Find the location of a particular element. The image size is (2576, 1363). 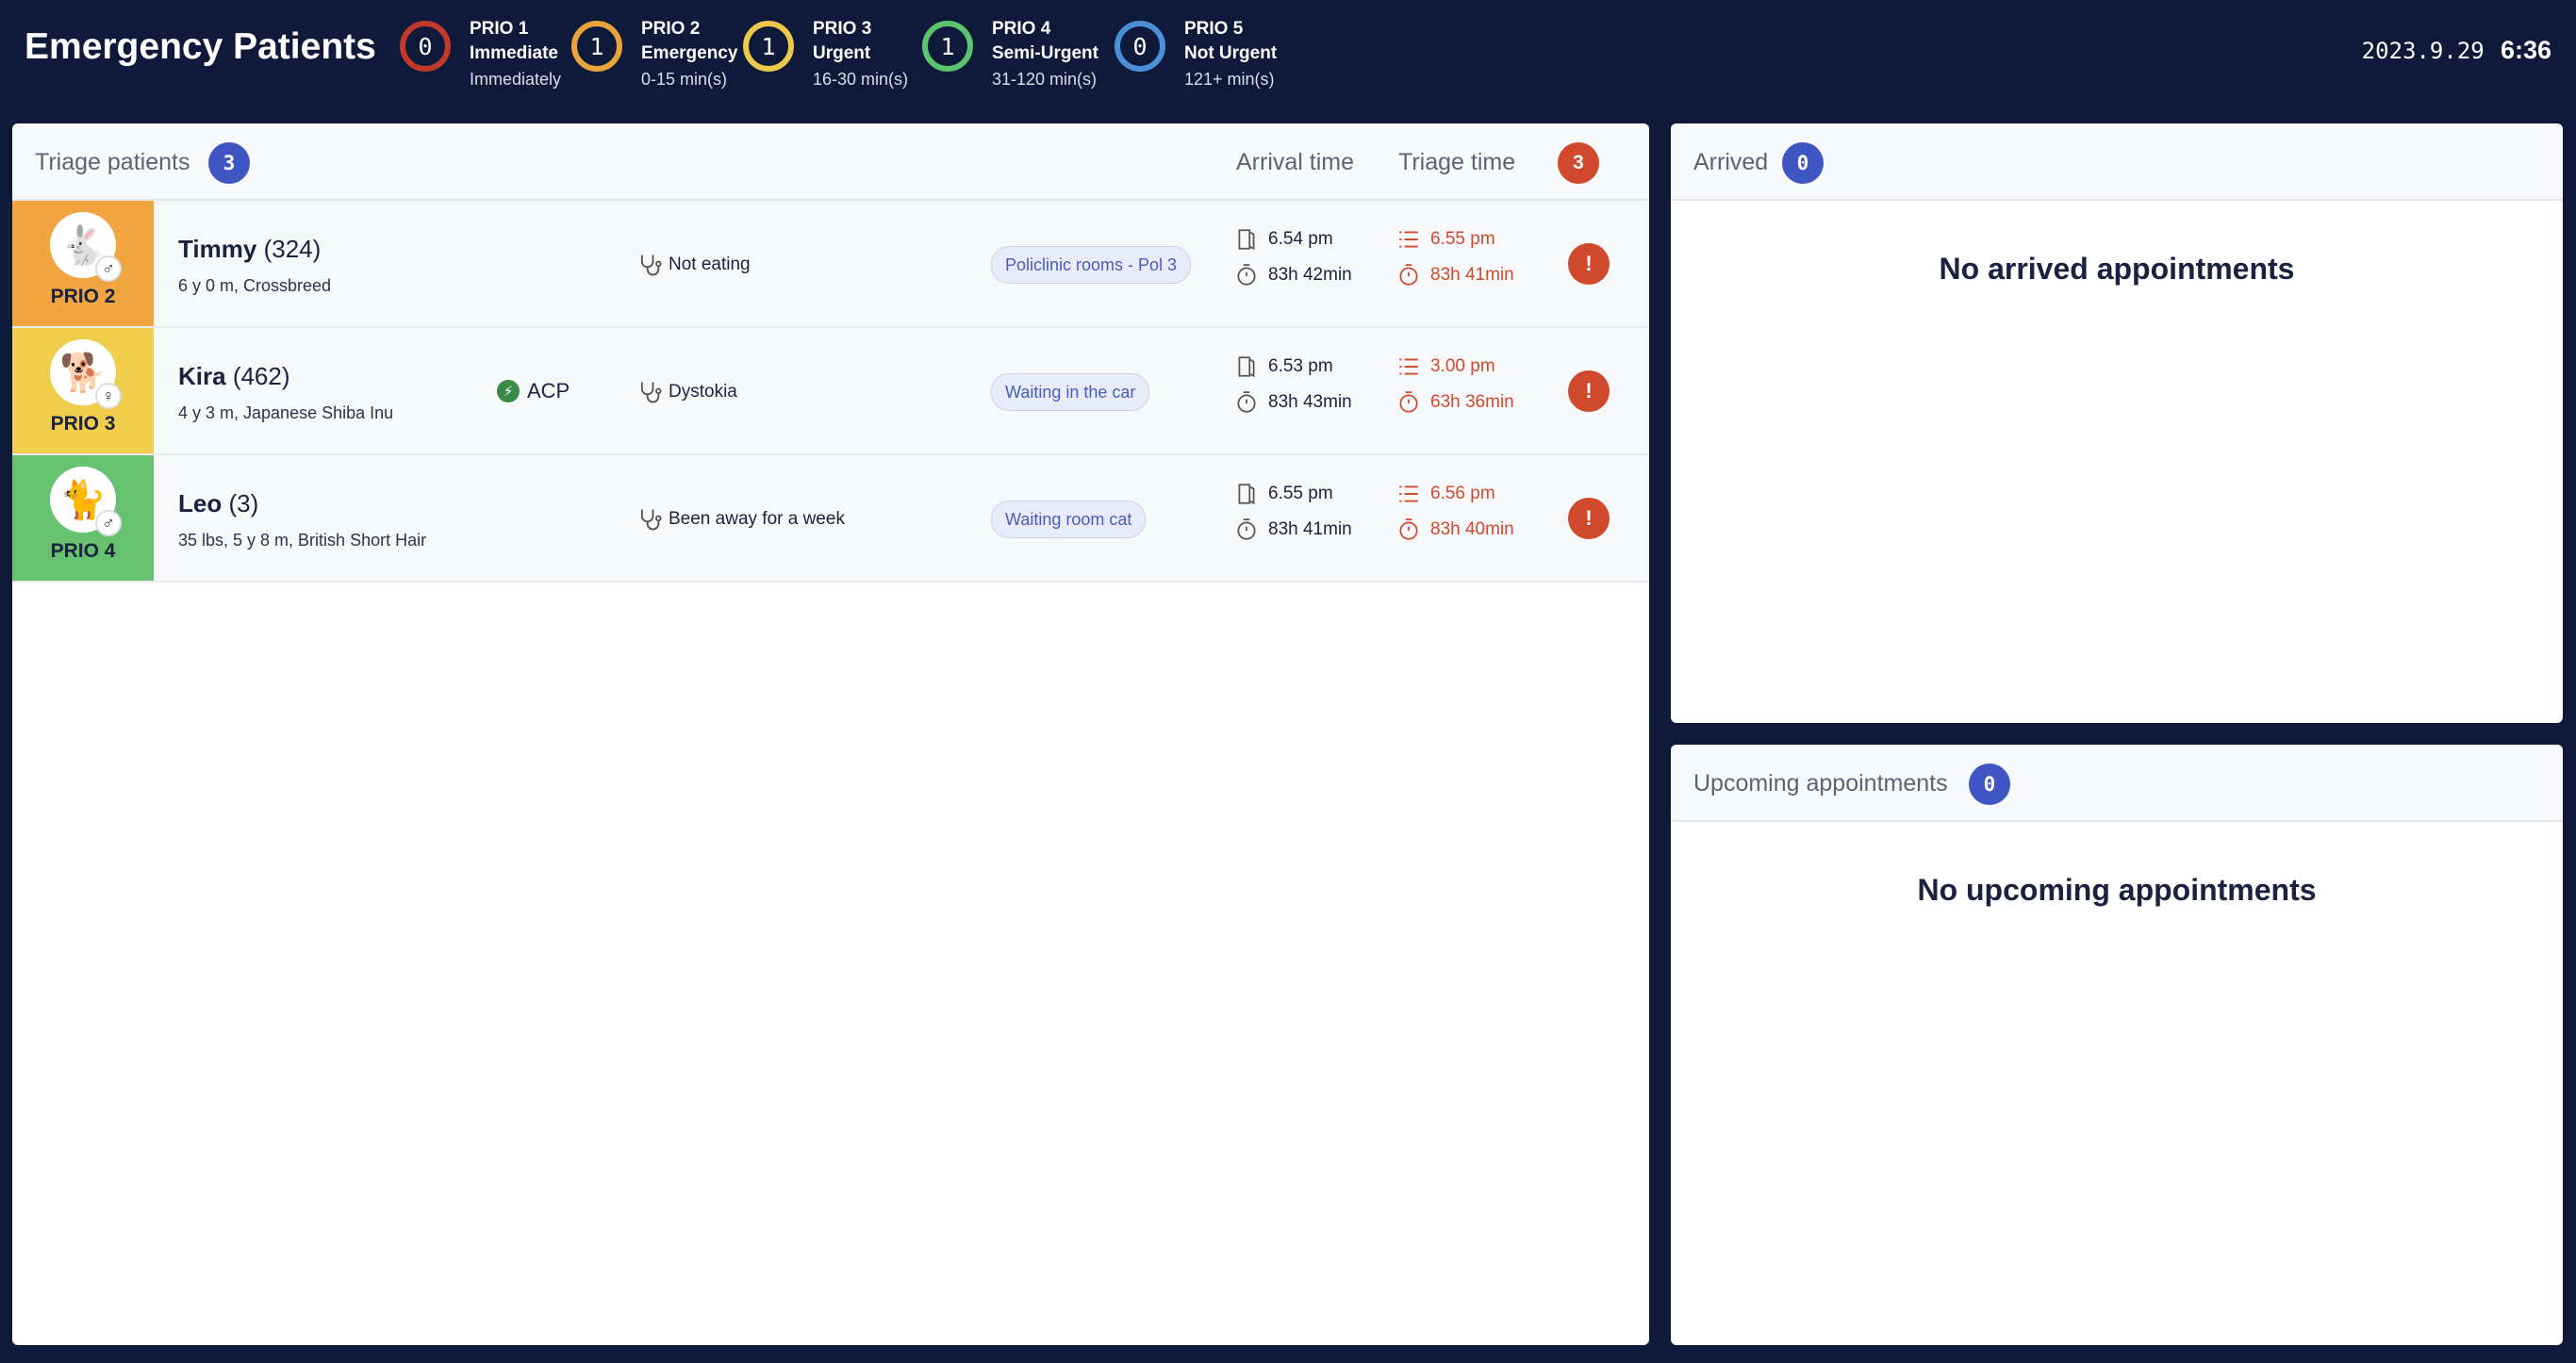

complaint: Dystokia is located at coordinates (686, 392).